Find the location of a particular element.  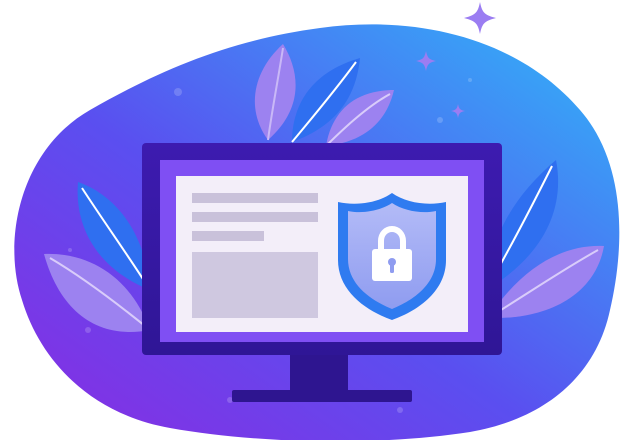

image-placeholder is located at coordinates (255, 285).